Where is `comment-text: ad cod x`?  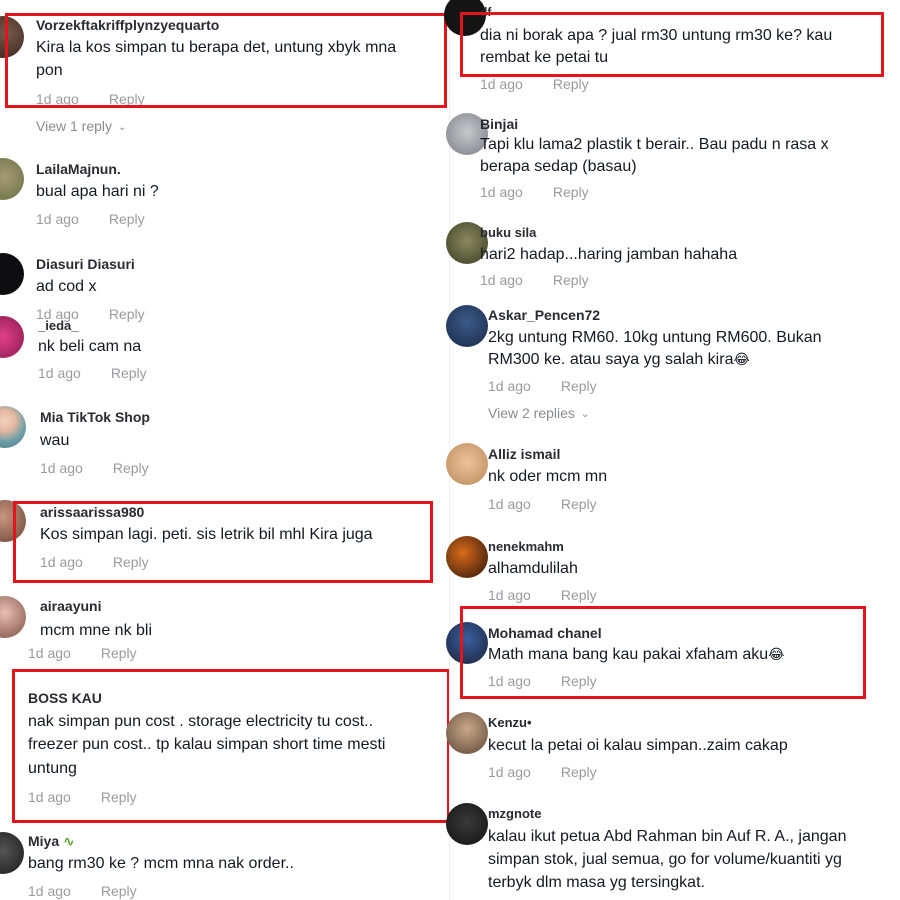
comment-text: ad cod x is located at coordinates (66, 286).